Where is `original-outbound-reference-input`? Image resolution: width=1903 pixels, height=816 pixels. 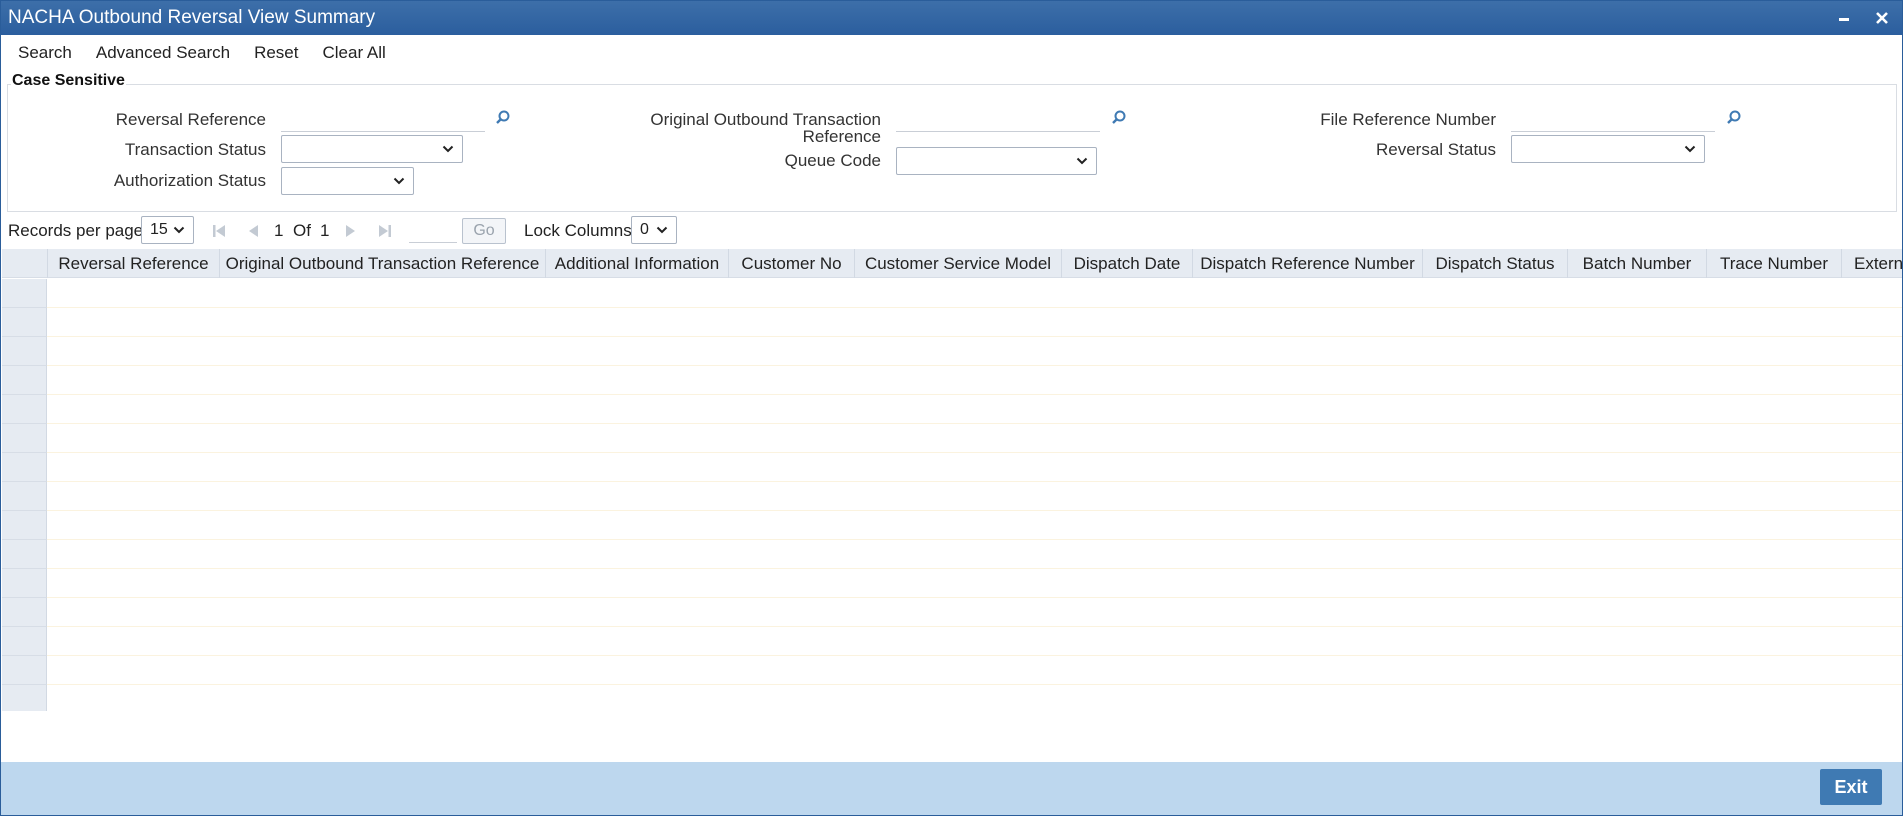
original-outbound-reference-input is located at coordinates (998, 120).